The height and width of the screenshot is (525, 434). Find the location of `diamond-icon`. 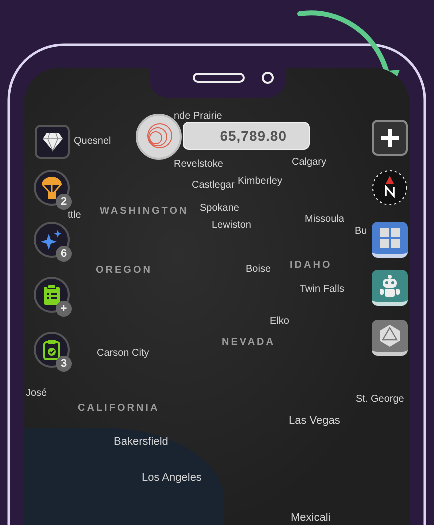

diamond-icon is located at coordinates (53, 142).